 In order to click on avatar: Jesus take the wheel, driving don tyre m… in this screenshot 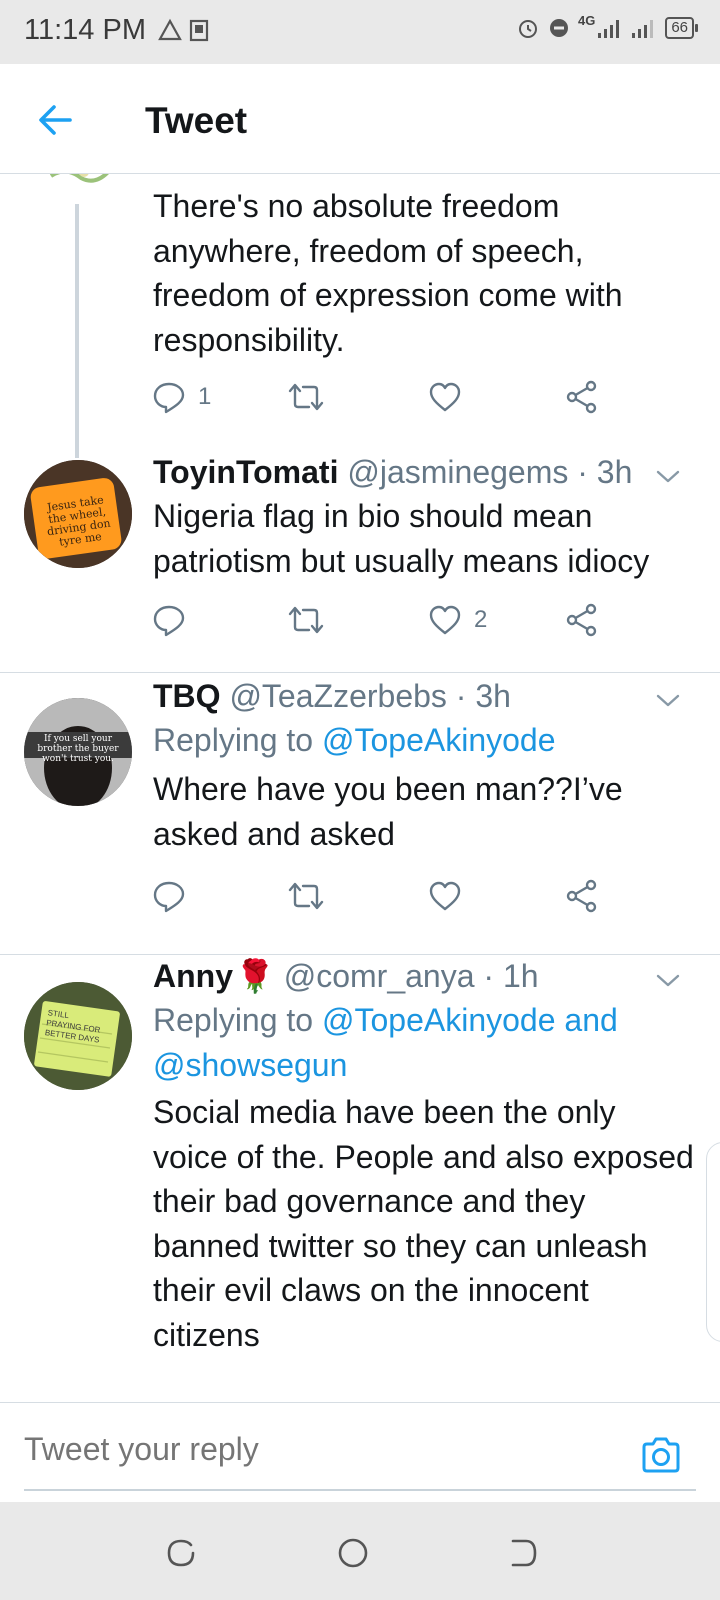, I will do `click(78, 514)`.